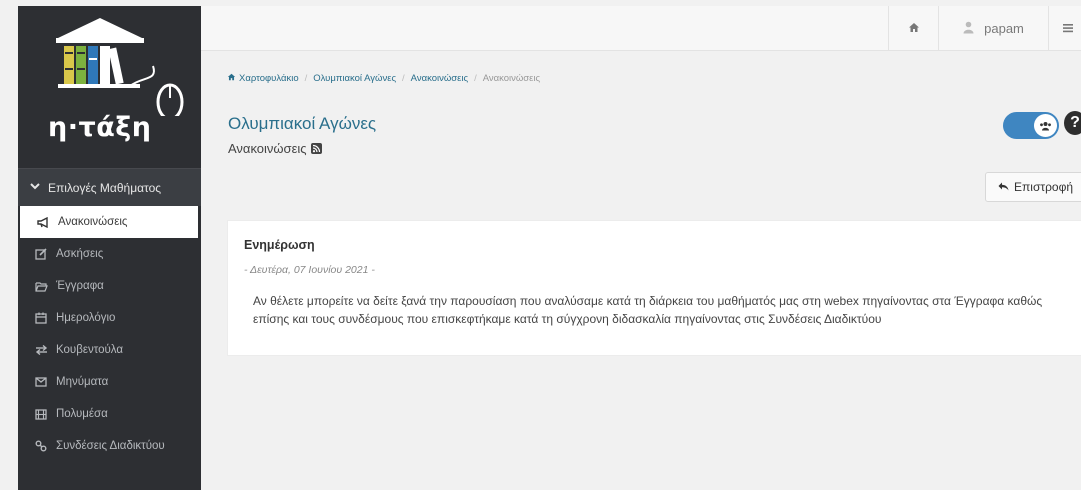  I want to click on reply-icon, so click(1003, 187).